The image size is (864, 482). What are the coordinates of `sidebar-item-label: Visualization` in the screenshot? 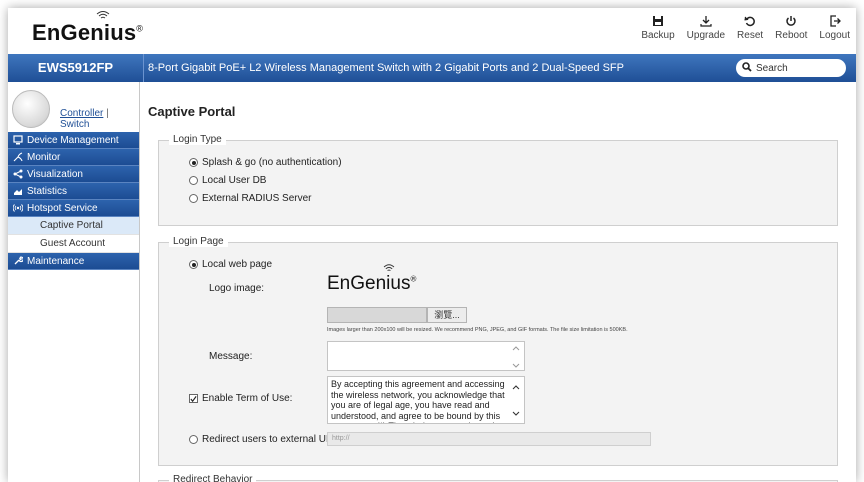 It's located at (55, 174).